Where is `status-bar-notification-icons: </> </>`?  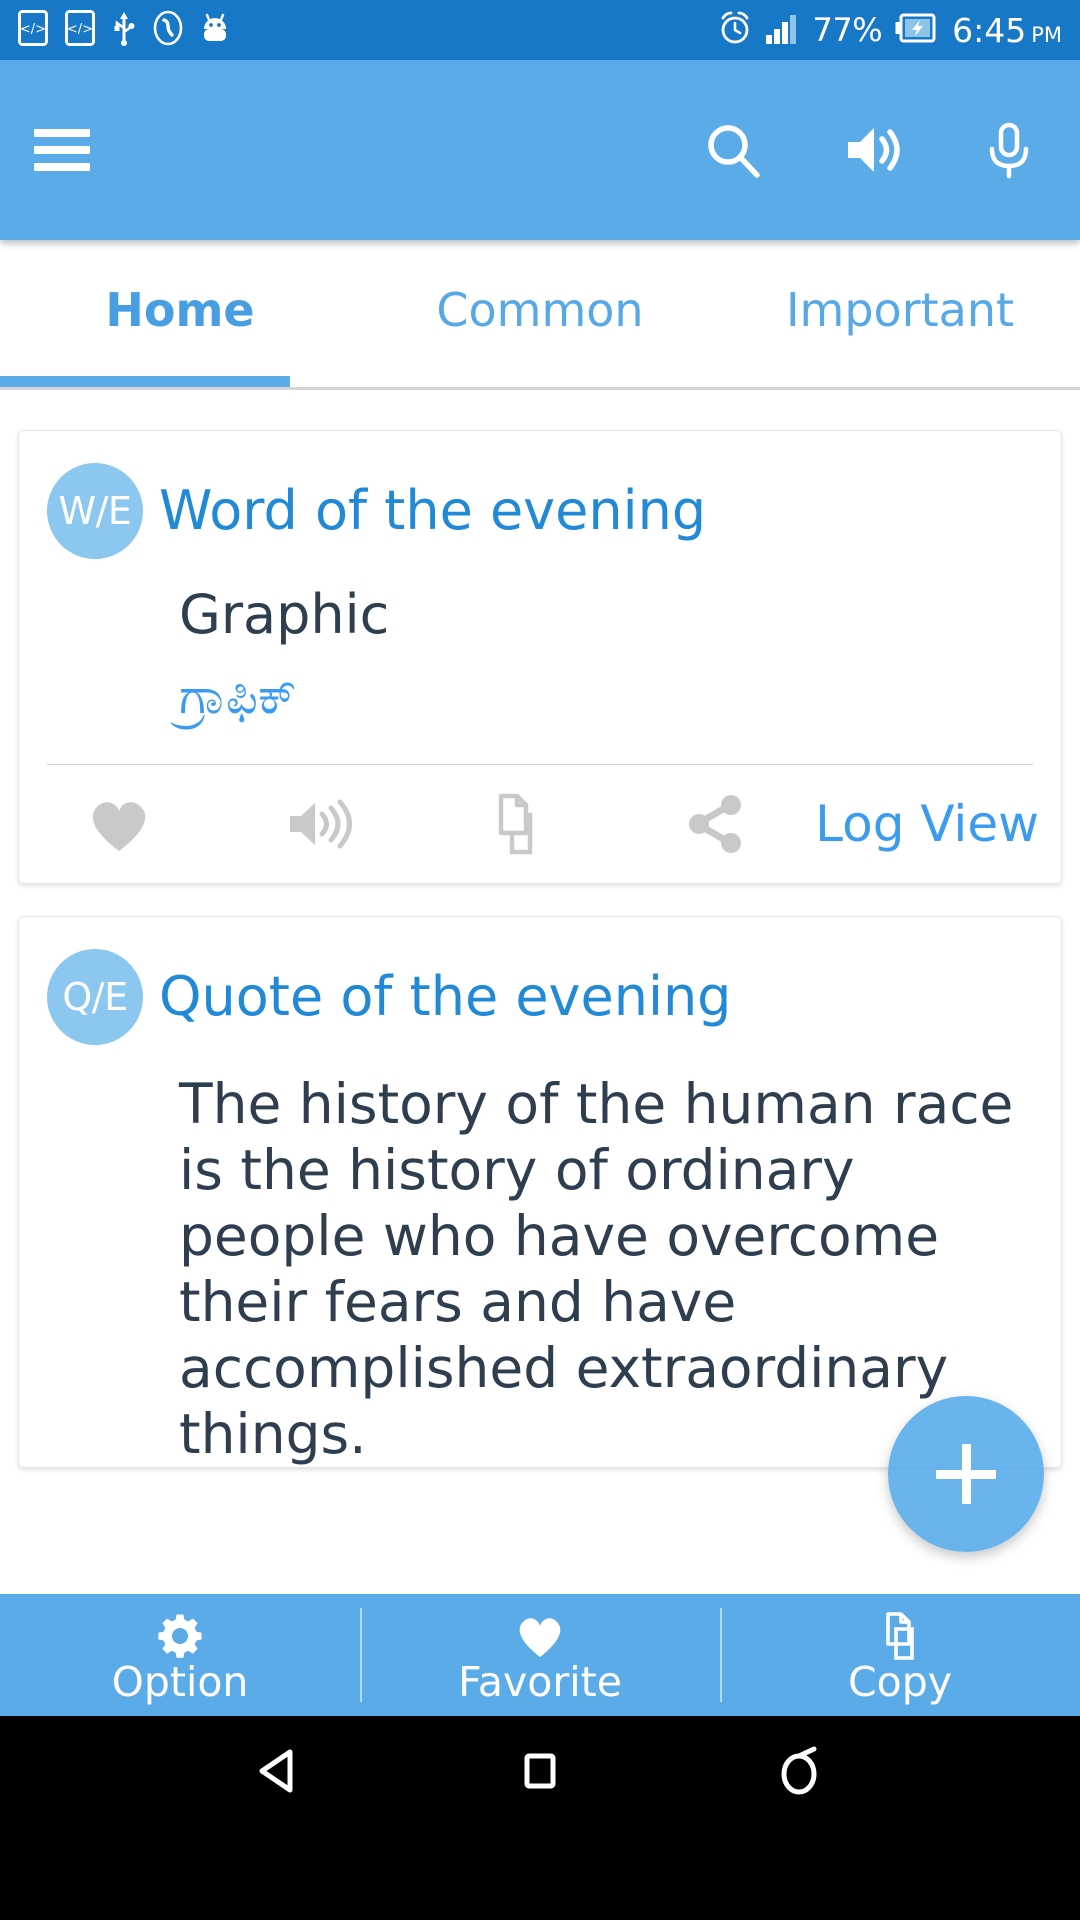 status-bar-notification-icons: </> </> is located at coordinates (124, 30).